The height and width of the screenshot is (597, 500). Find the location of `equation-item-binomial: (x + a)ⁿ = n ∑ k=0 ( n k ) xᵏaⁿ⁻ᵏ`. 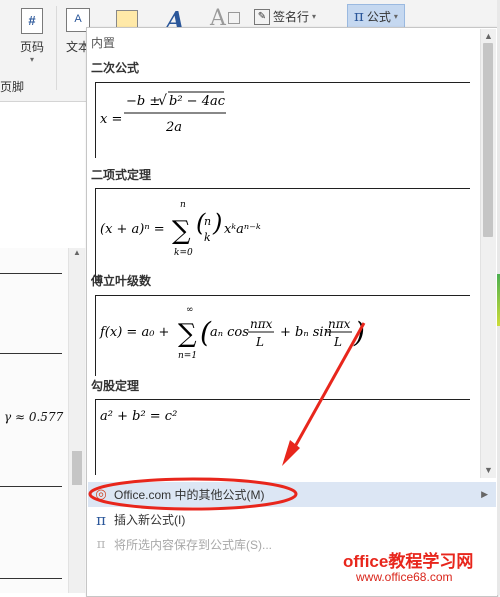

equation-item-binomial: (x + a)ⁿ = n ∑ k=0 ( n k ) xᵏaⁿ⁻ᵏ is located at coordinates (282, 233).